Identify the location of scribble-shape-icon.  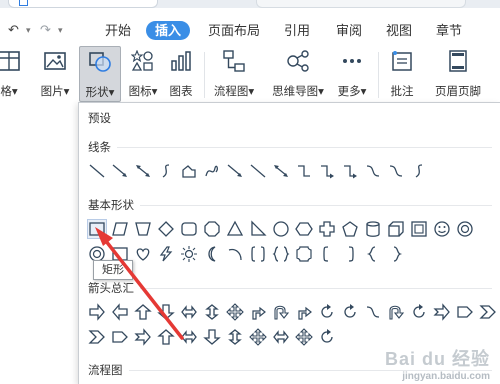
(212, 171).